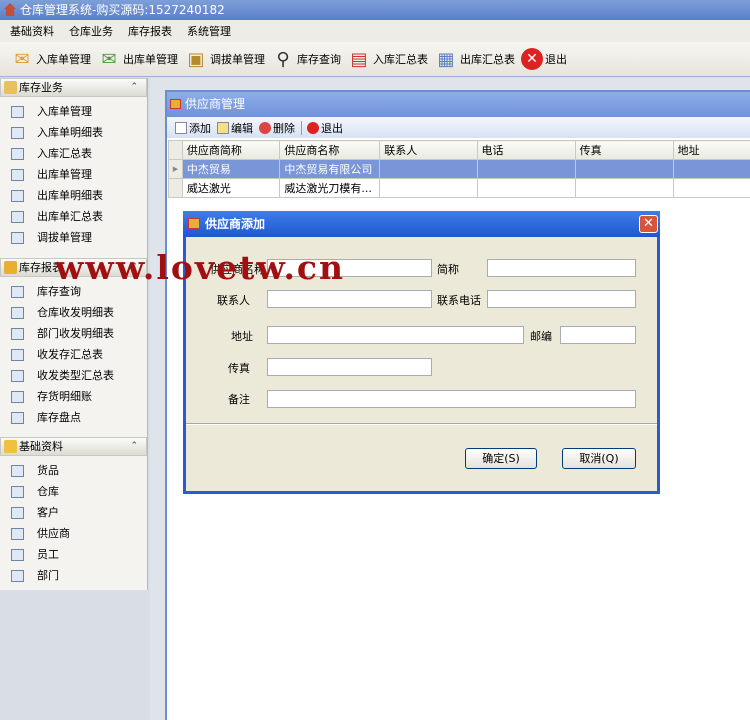  What do you see at coordinates (73, 534) in the screenshot?
I see `sidebar-item: 供应商` at bounding box center [73, 534].